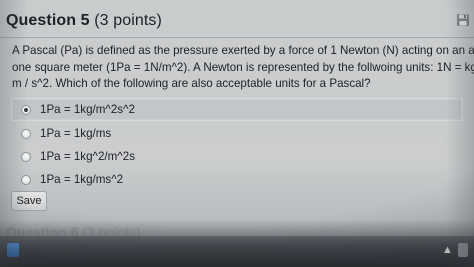 This screenshot has height=267, width=474. Describe the element at coordinates (237, 37) in the screenshot. I see `header-divider` at that location.